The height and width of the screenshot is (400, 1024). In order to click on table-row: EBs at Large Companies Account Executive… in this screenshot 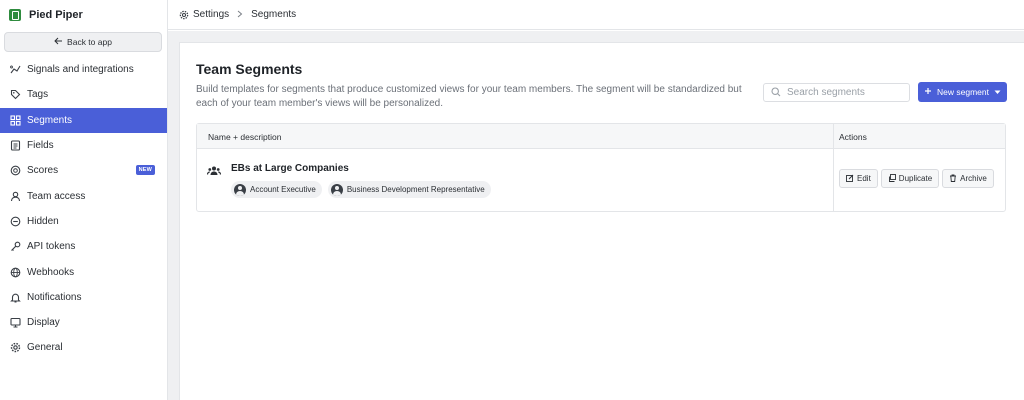, I will do `click(601, 180)`.